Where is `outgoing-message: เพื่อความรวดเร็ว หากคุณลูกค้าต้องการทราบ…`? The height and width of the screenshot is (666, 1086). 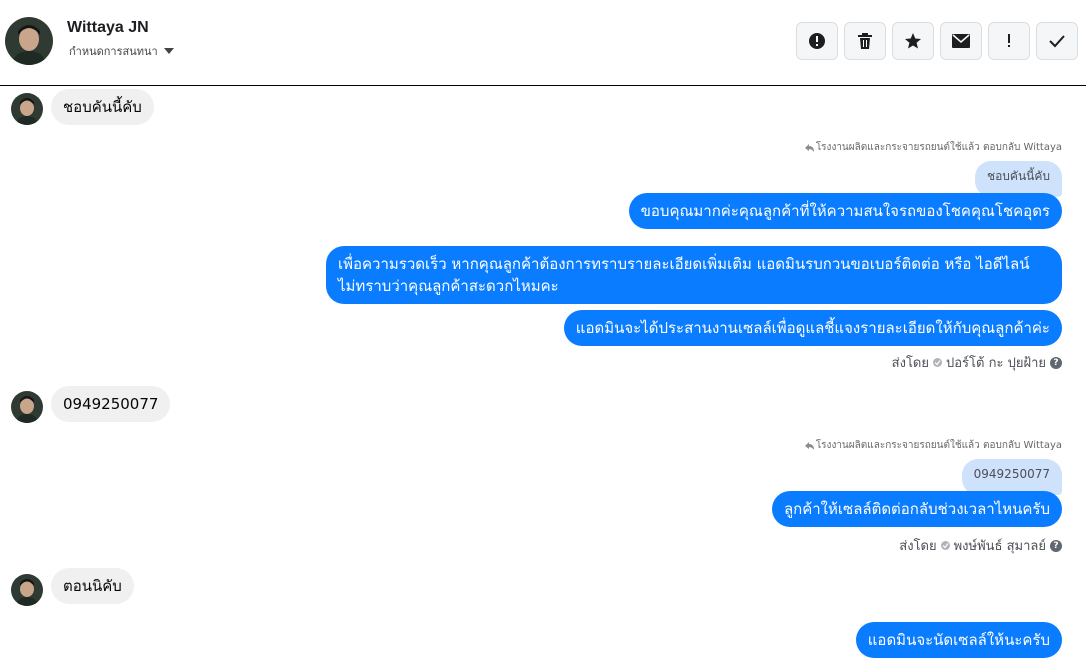
outgoing-message: เพื่อความรวดเร็ว หากคุณลูกค้าต้องการทราบ… is located at coordinates (694, 275).